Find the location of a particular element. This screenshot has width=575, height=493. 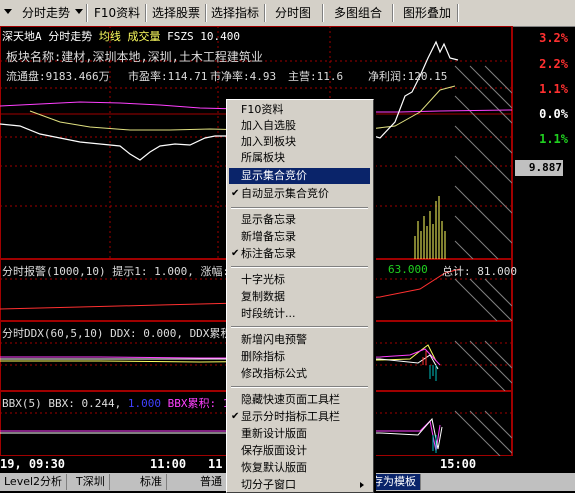

price-value: 10.400 is located at coordinates (220, 36).